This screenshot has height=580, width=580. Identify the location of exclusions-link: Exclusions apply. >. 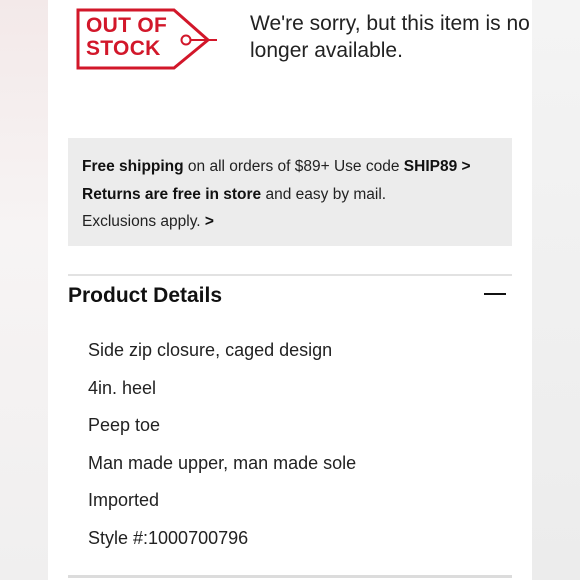
(148, 222).